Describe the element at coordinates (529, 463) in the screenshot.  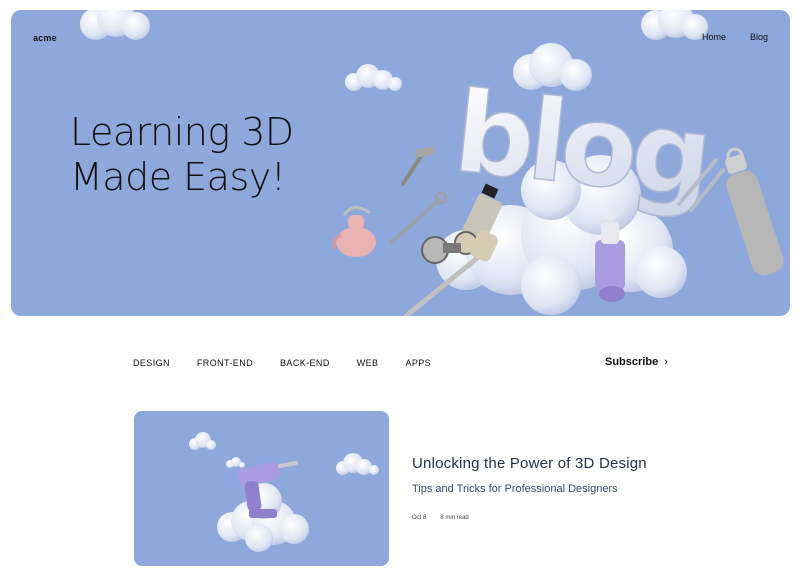
I see `post-title: Unlocking the Power of 3D Design` at that location.